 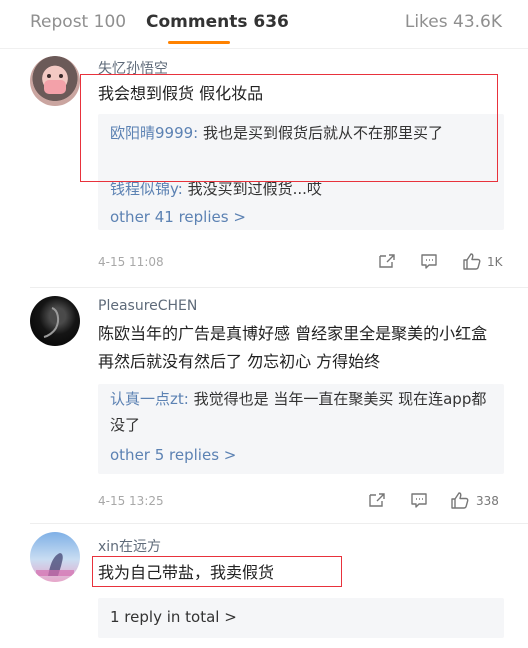 What do you see at coordinates (181, 93) in the screenshot?
I see `comment-text: 我会想到假货 假化妆品` at bounding box center [181, 93].